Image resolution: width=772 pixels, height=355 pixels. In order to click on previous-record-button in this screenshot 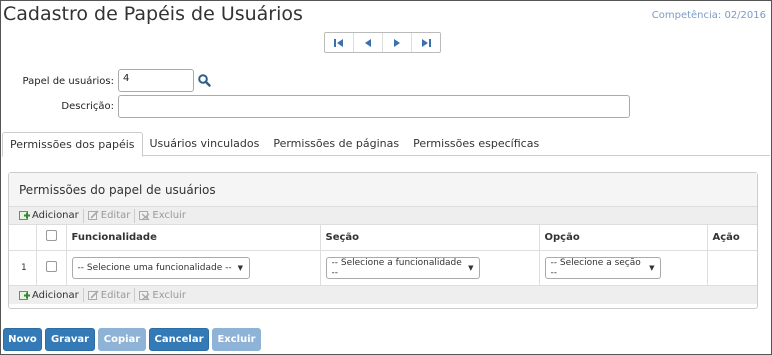, I will do `click(368, 42)`.